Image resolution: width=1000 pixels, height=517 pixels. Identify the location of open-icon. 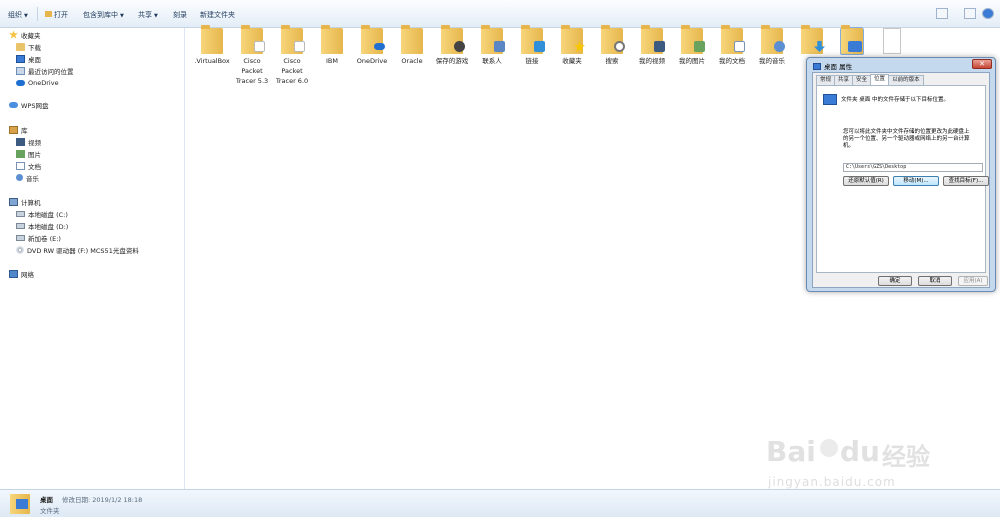
(48, 14).